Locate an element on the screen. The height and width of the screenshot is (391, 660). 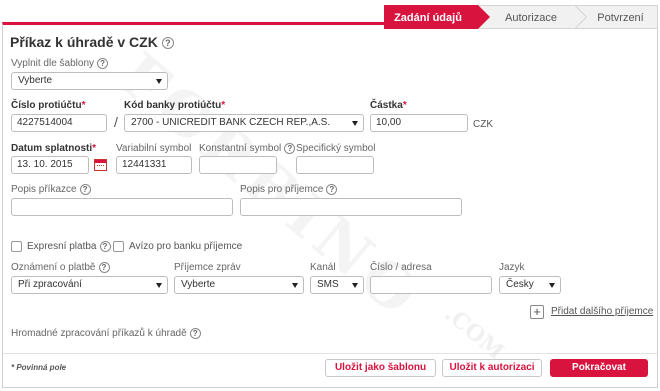
template-select: Vyberte is located at coordinates (89, 81).